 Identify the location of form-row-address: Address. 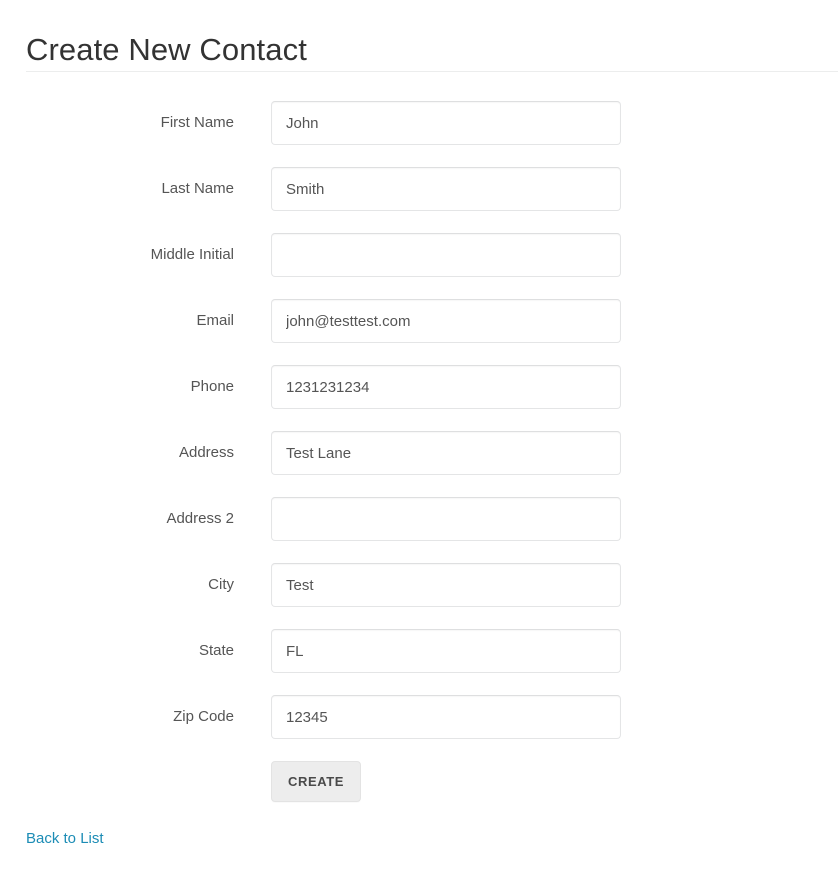
(419, 464).